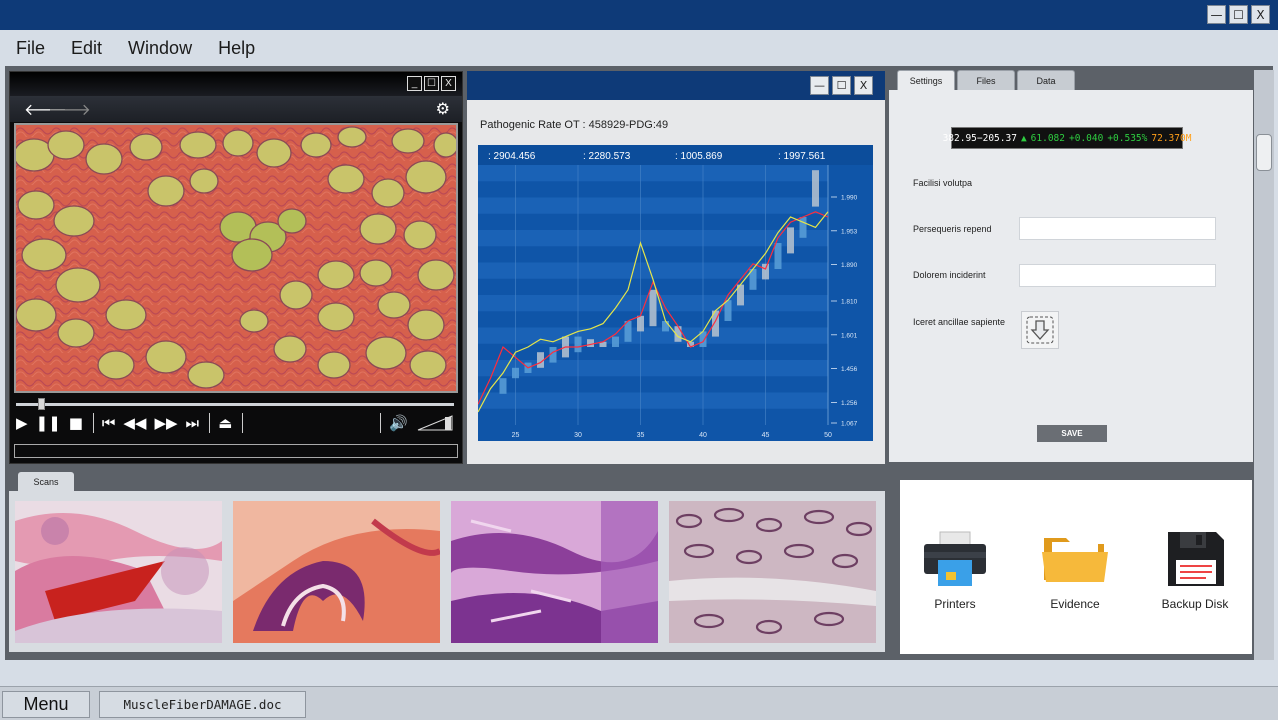  I want to click on chart-readout: : 2280.573, so click(607, 156).